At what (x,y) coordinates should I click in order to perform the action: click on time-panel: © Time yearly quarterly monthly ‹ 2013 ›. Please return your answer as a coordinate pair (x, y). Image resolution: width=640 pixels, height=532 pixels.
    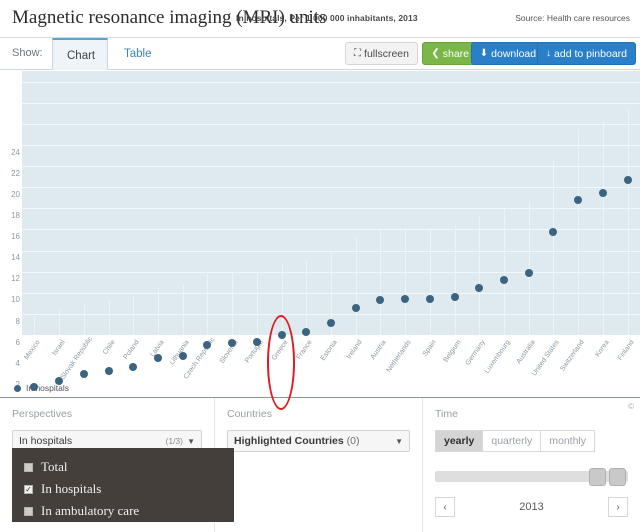
    Looking at the image, I should click on (531, 465).